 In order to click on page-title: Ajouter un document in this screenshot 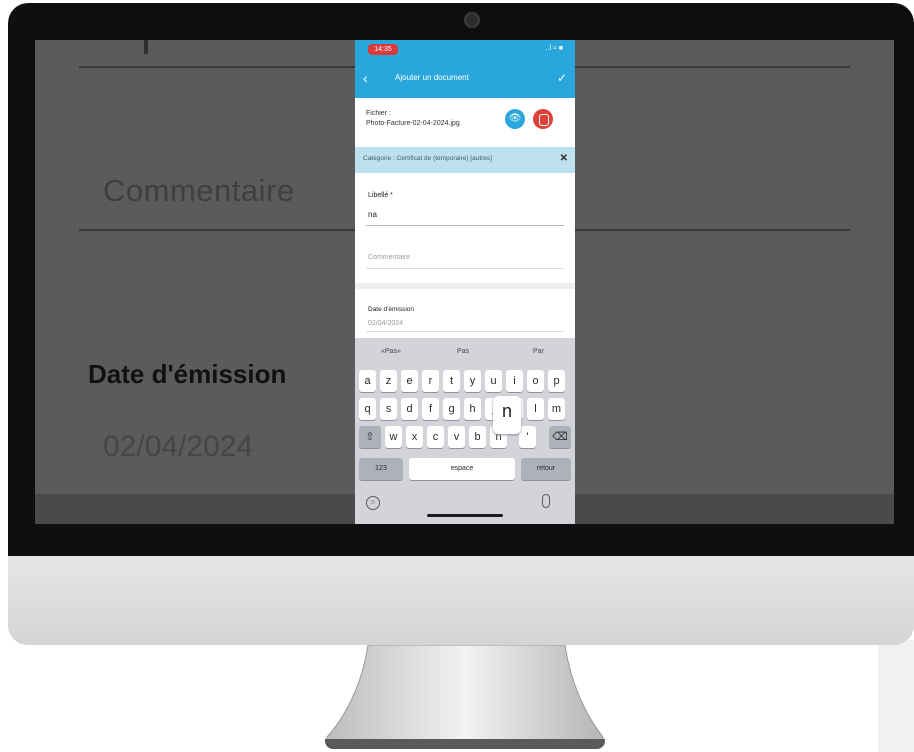, I will do `click(432, 77)`.